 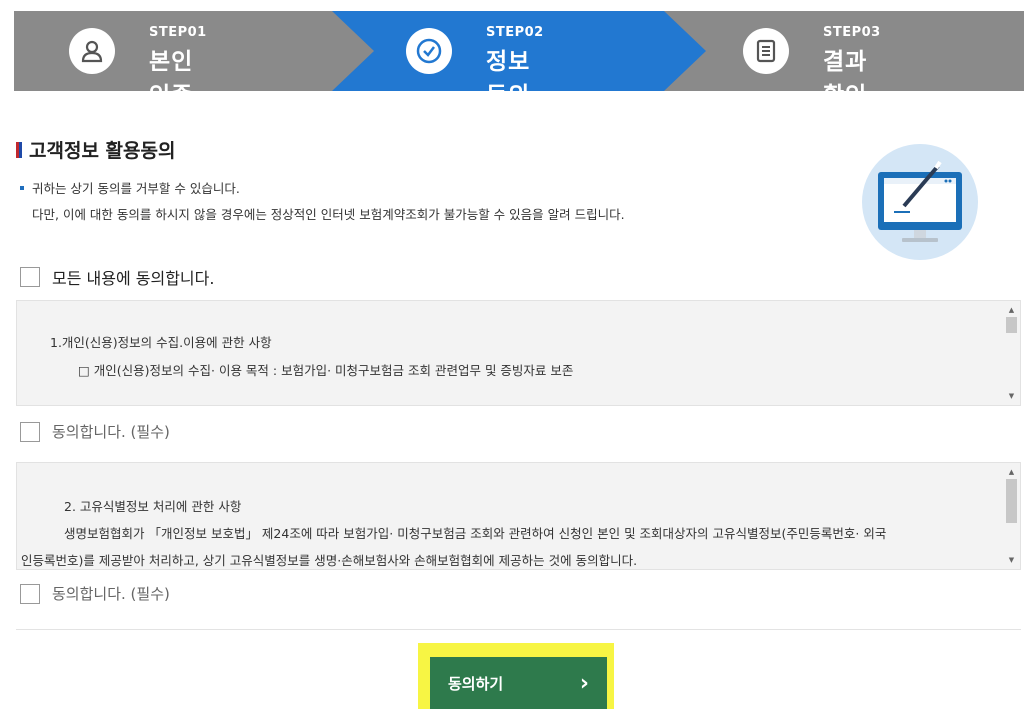 What do you see at coordinates (845, 79) in the screenshot?
I see `step-3-name: 결과확인` at bounding box center [845, 79].